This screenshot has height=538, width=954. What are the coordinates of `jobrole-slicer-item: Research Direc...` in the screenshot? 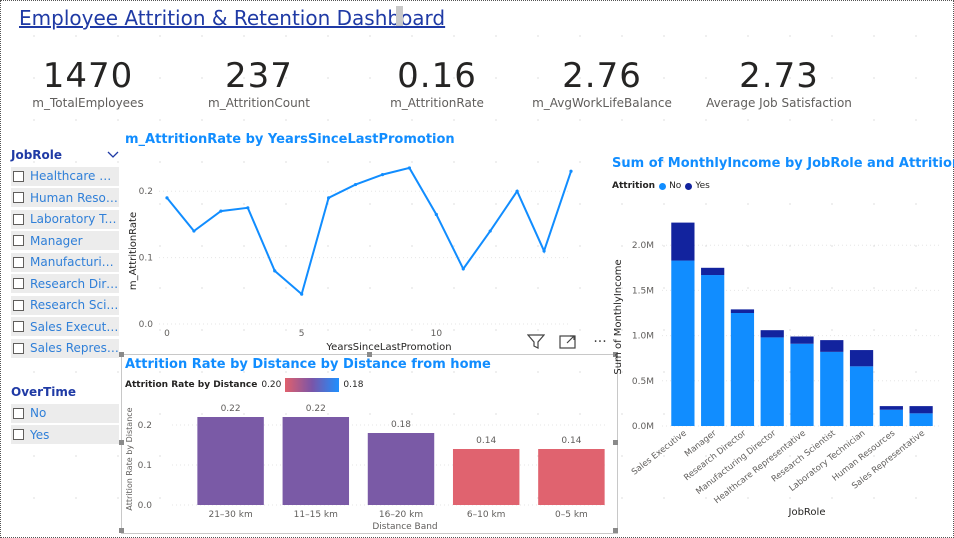 It's located at (65, 283).